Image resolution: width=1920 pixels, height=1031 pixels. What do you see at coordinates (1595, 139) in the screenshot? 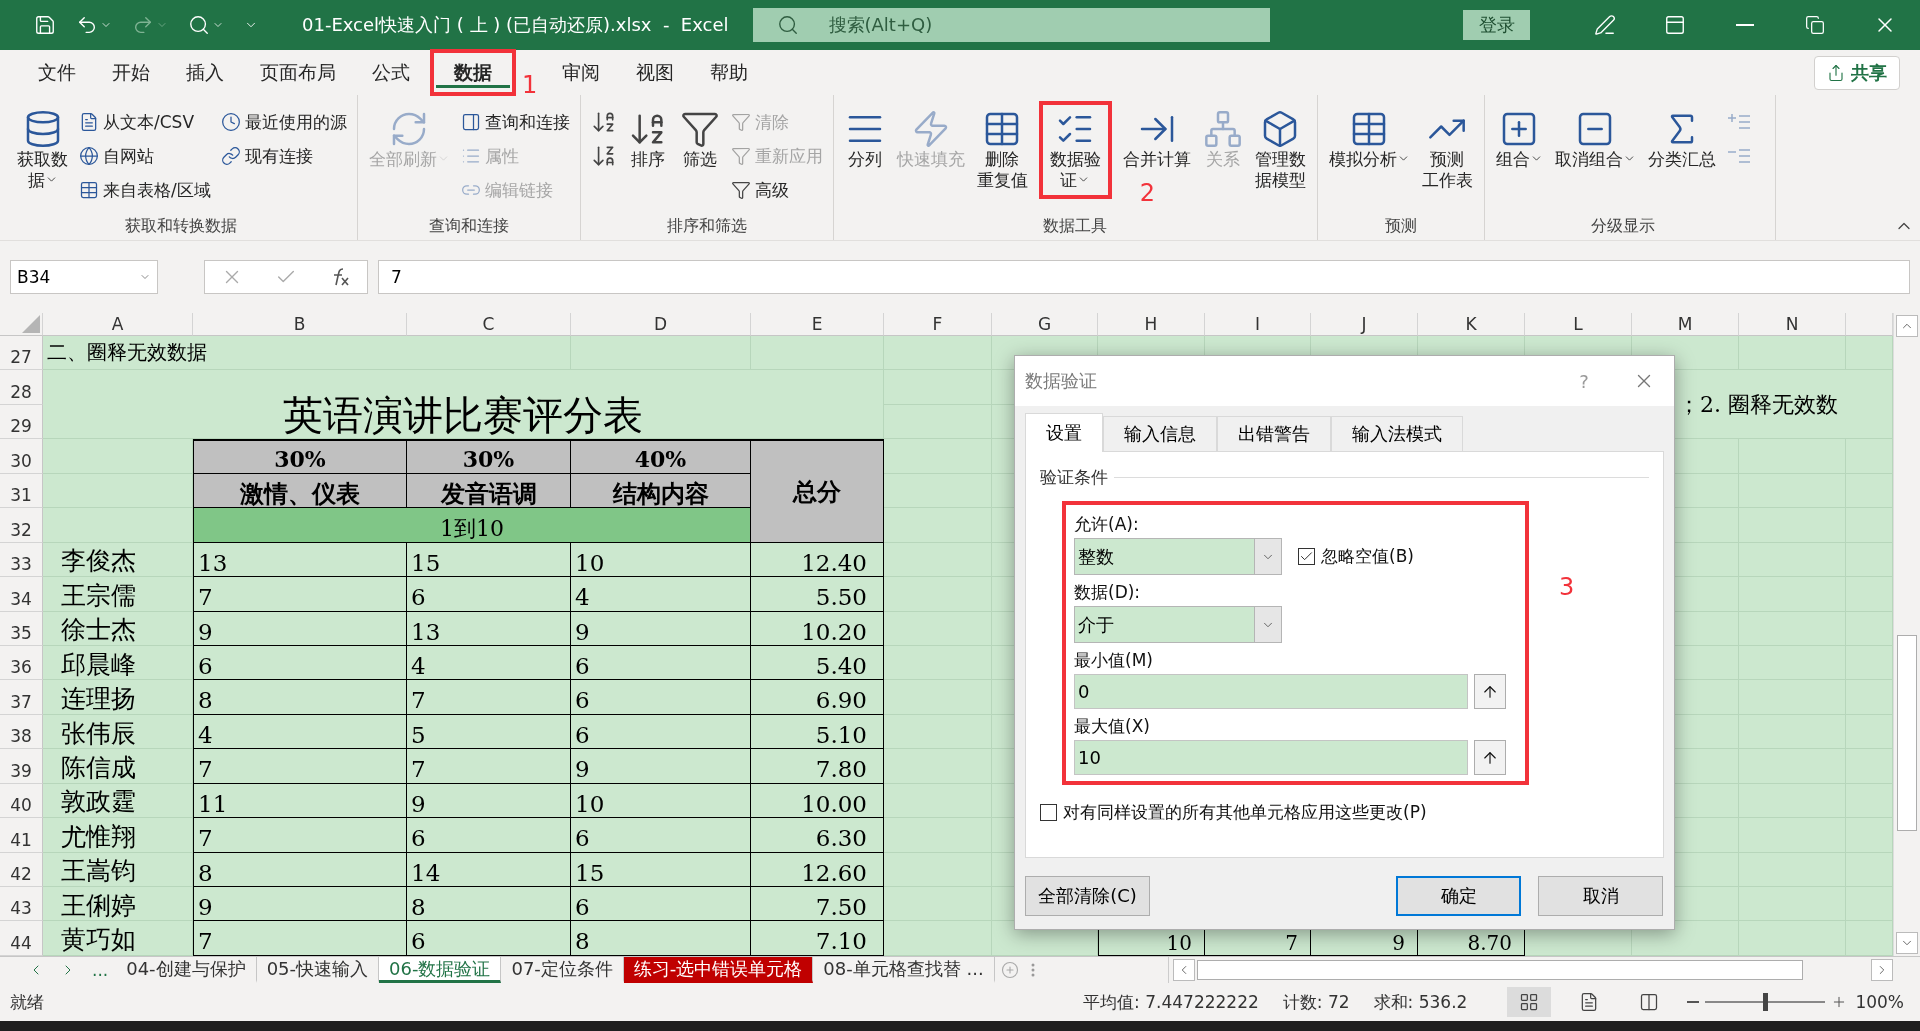
I see `ribbon-button: 取消组合` at bounding box center [1595, 139].